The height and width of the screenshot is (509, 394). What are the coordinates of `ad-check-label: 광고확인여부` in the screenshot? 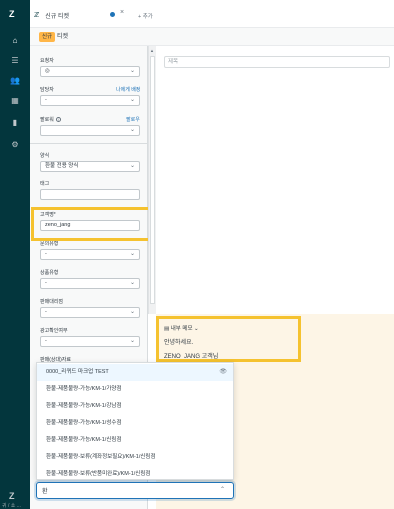 It's located at (54, 331).